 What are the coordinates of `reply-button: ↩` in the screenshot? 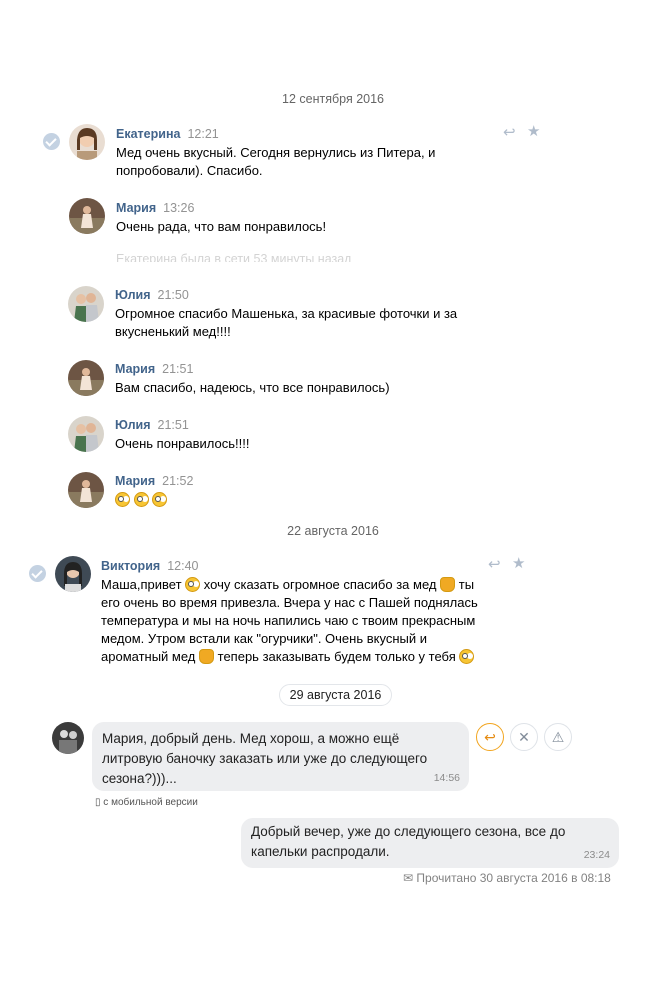 It's located at (490, 737).